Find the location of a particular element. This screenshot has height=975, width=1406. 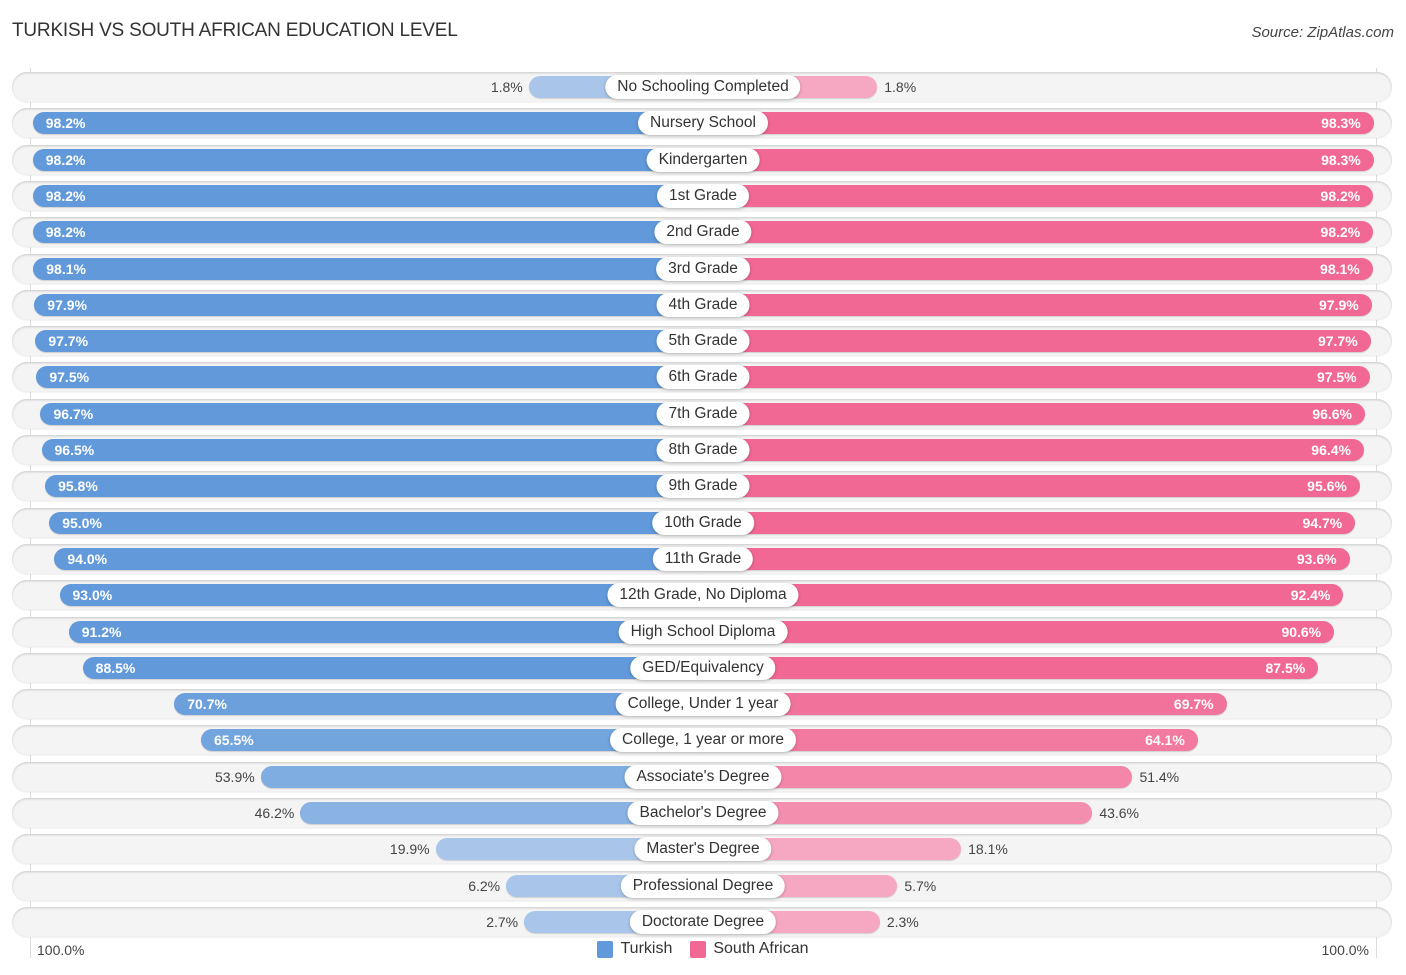

category-label-9th-grade: 9th Grade is located at coordinates (703, 486).